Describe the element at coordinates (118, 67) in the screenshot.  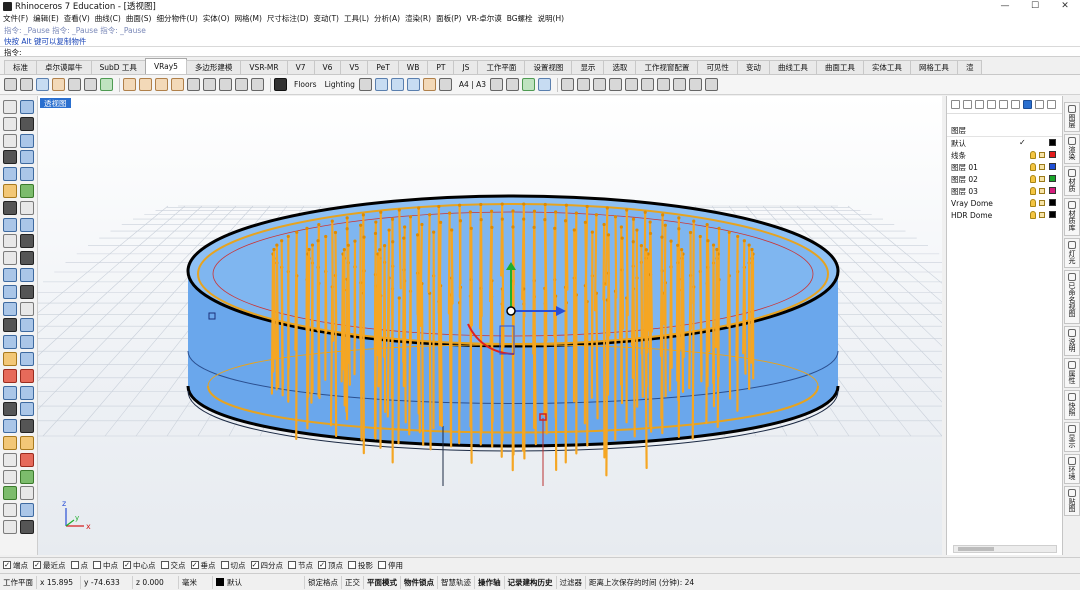
I see `toolbar-tab: SubD 工具` at that location.